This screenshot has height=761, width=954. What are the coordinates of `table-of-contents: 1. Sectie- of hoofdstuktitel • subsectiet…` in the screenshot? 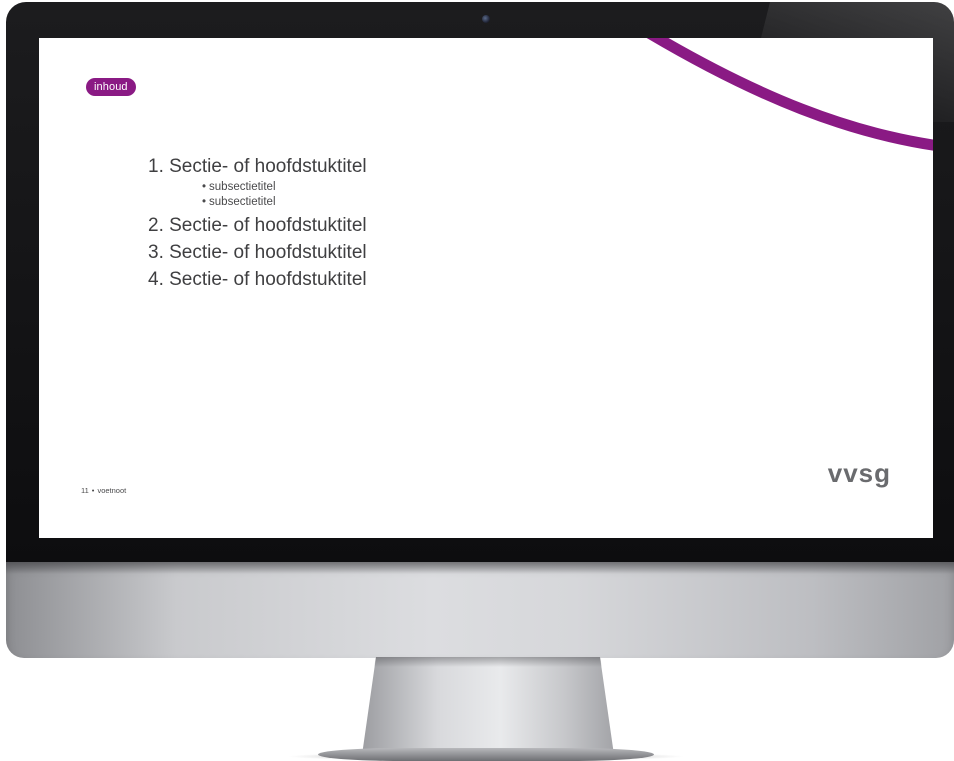 It's located at (257, 223).